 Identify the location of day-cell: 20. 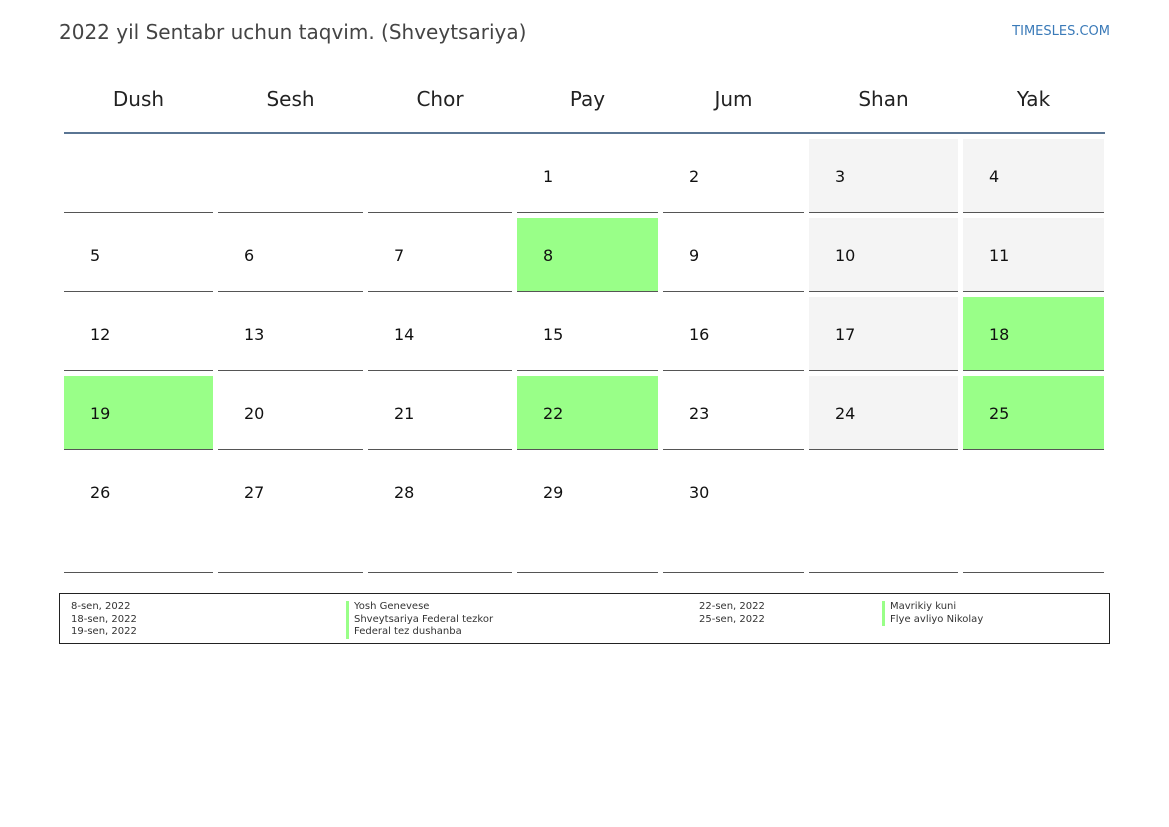
(290, 413).